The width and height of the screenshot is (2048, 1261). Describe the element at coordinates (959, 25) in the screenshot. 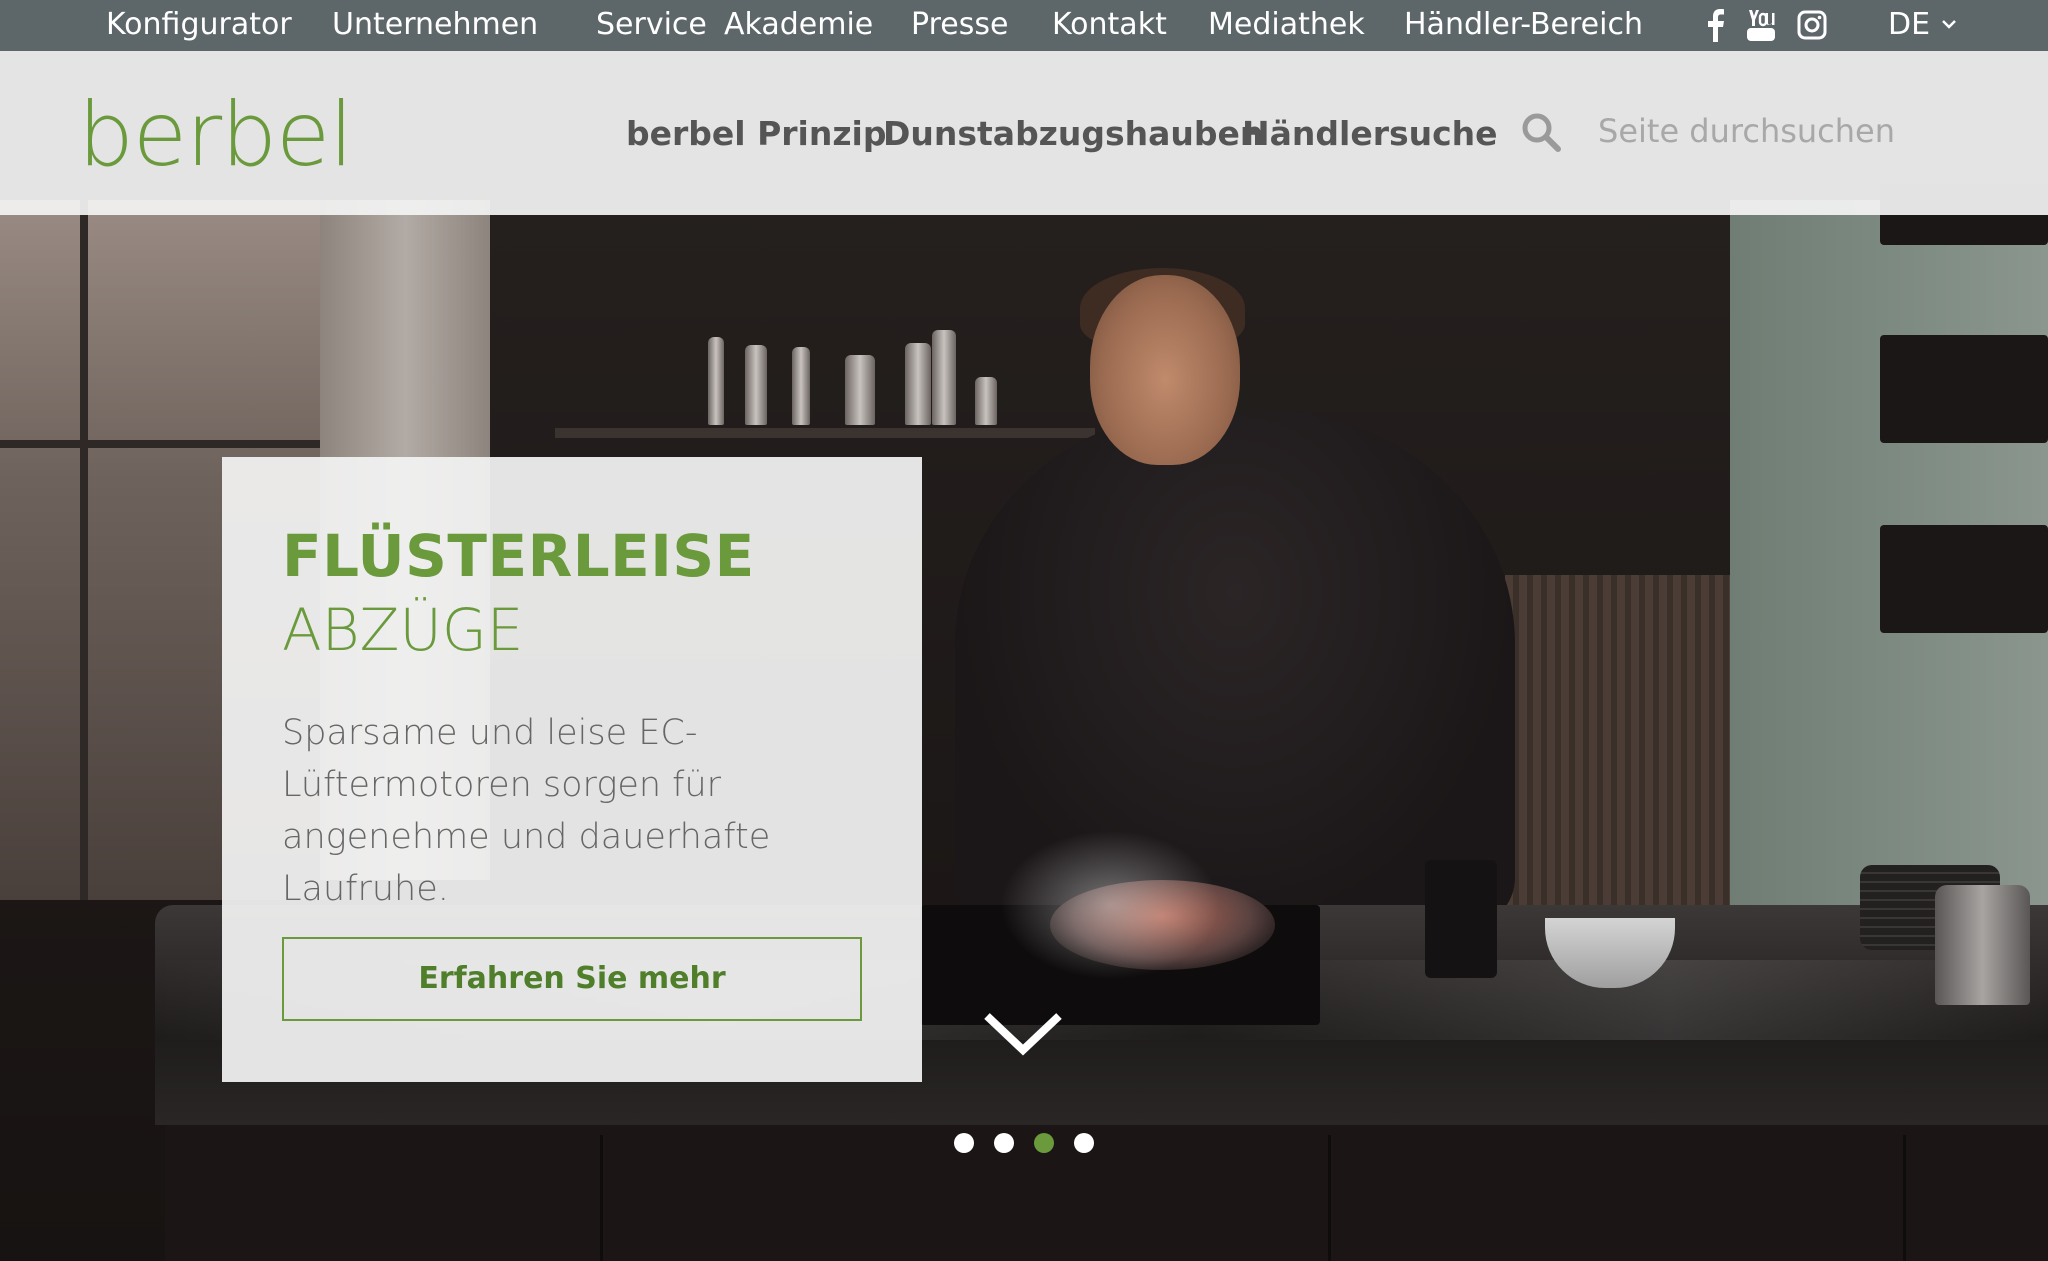

I see `topbar-link-presse: Presse` at that location.